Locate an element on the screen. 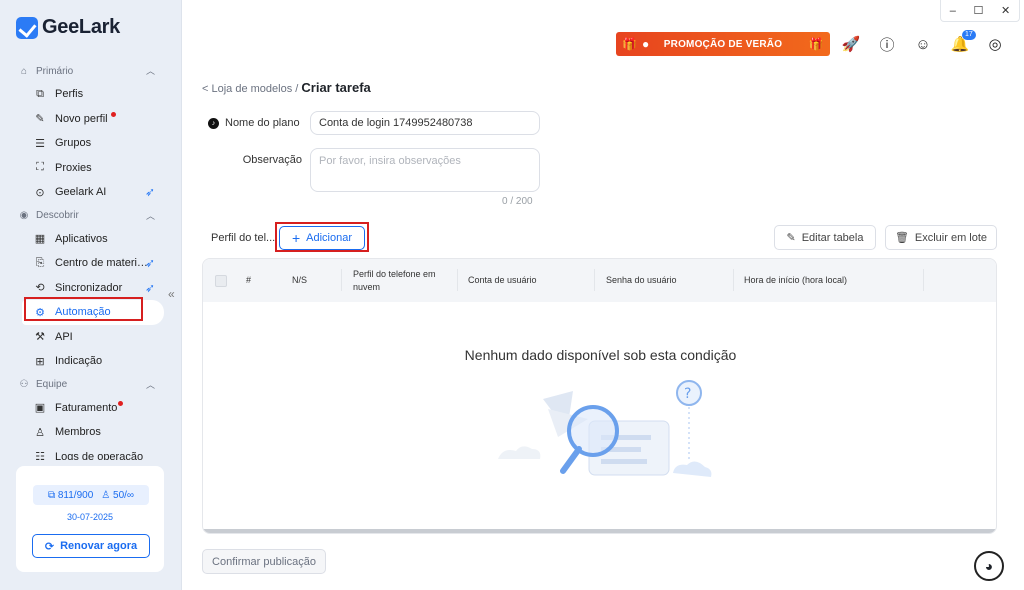  breadcrumb: < Loja de modelos / Criar tarefa is located at coordinates (286, 87).